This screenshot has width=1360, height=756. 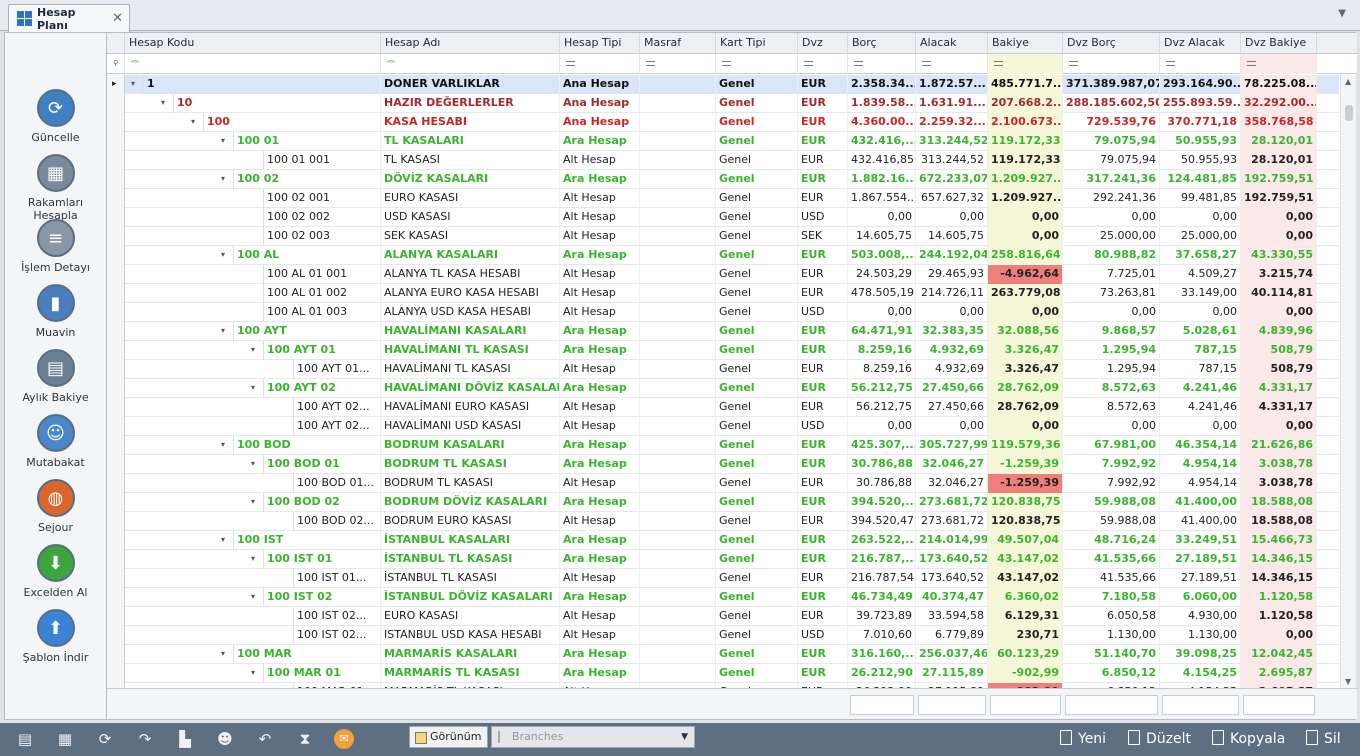 I want to click on cell-bakiye: 3.326,47, so click(x=1025, y=350).